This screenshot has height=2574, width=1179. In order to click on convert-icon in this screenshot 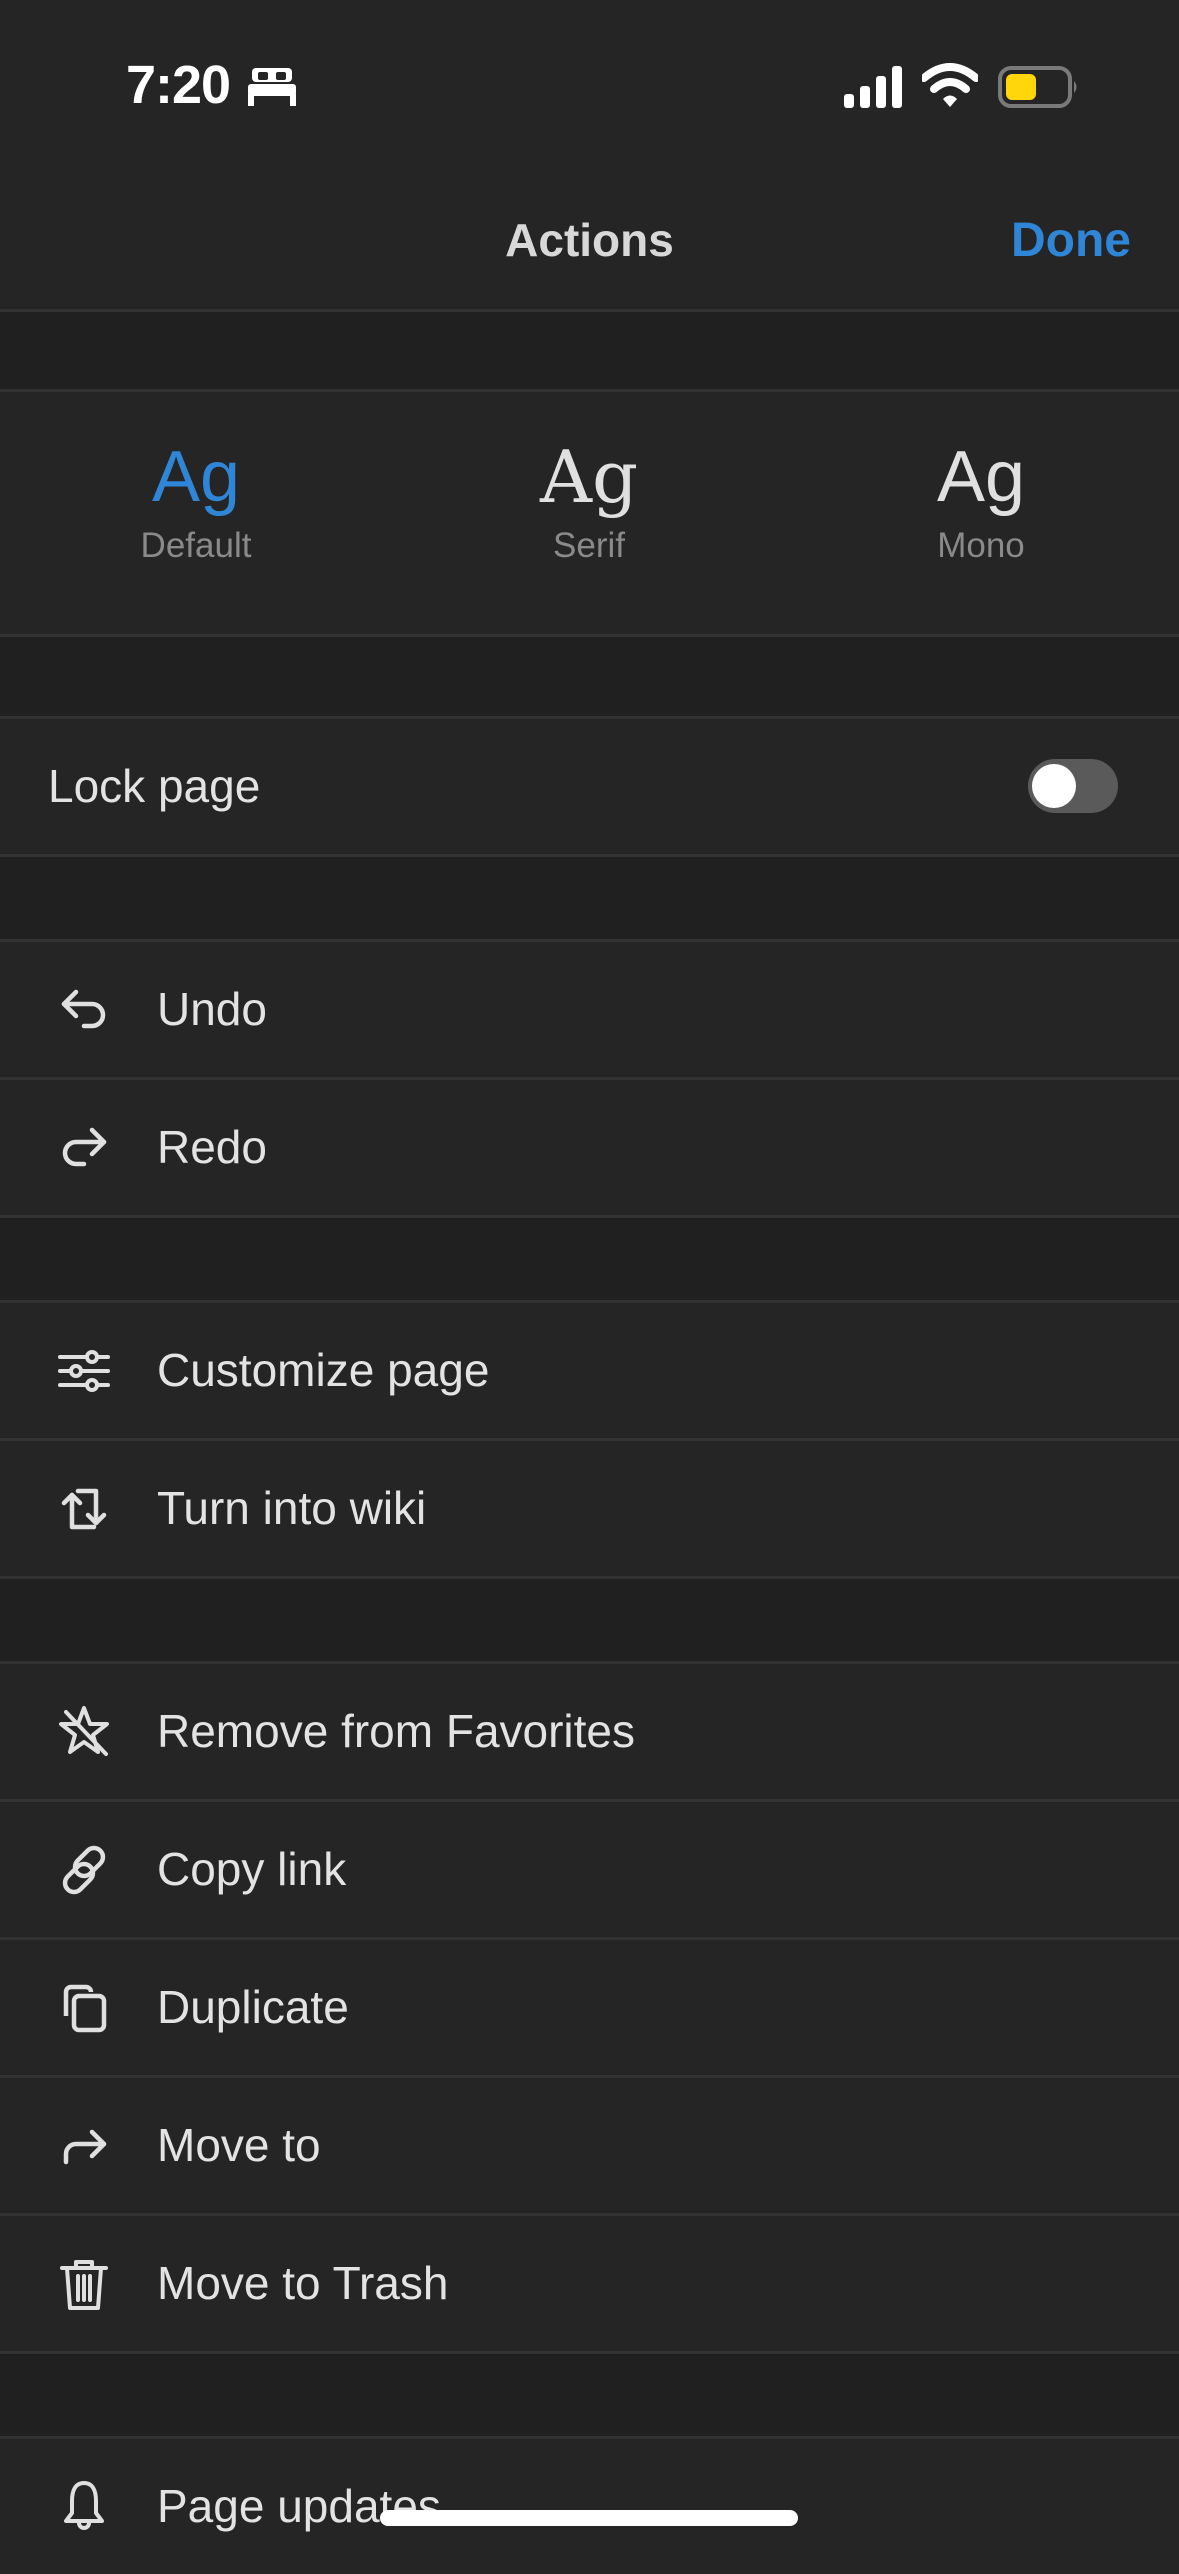, I will do `click(84, 1509)`.